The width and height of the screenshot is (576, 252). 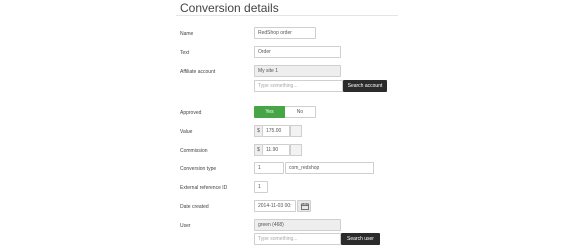 What do you see at coordinates (185, 53) in the screenshot?
I see `text-label: Text` at bounding box center [185, 53].